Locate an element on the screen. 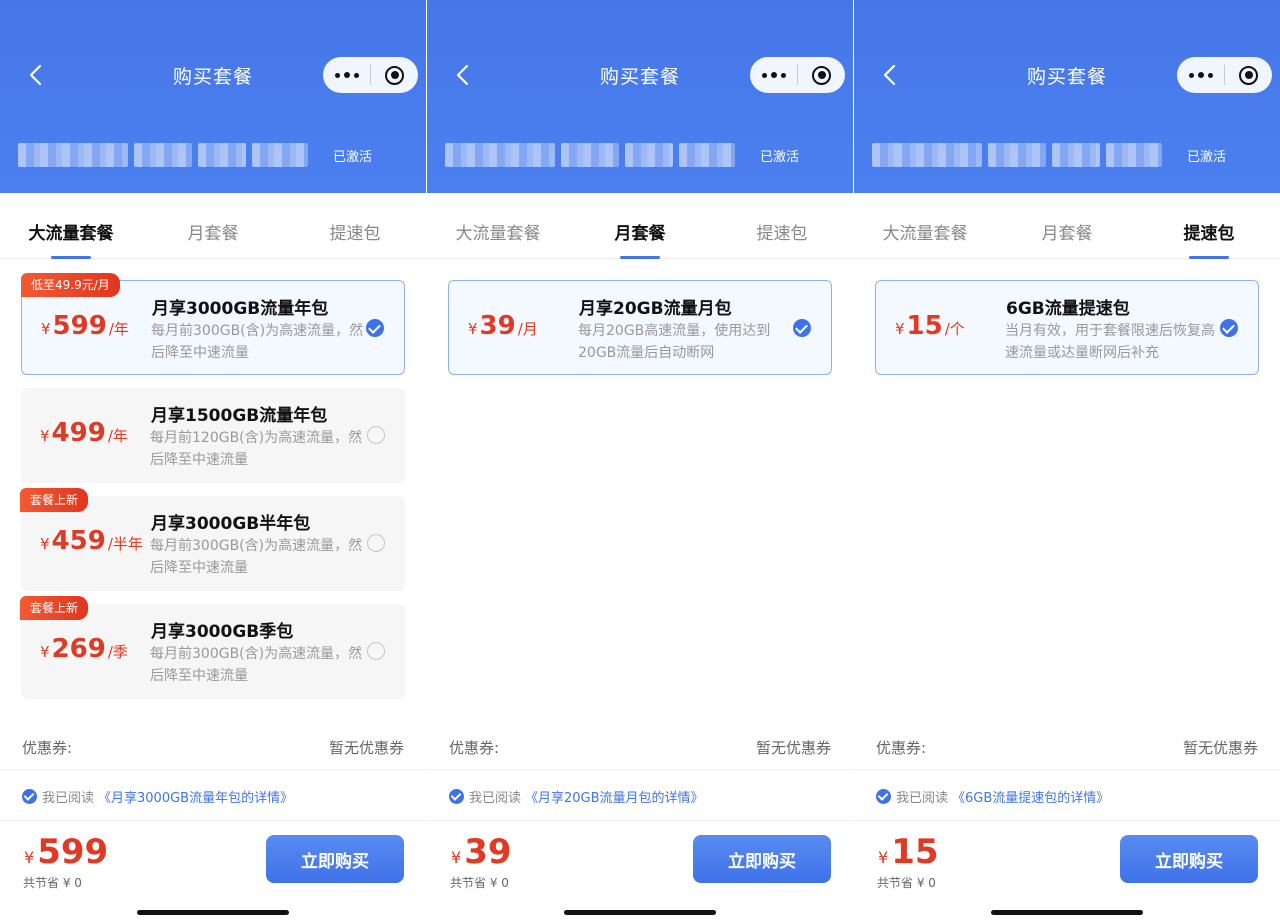 The width and height of the screenshot is (1280, 923). agreement-row: 我已阅读 《月享3000GB流量年包的详情》 is located at coordinates (157, 796).